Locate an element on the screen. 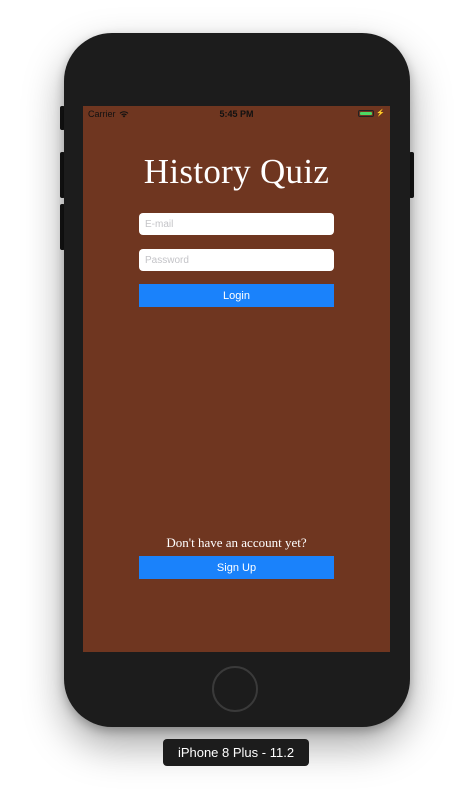 This screenshot has height=808, width=473. battery-fill is located at coordinates (366, 113).